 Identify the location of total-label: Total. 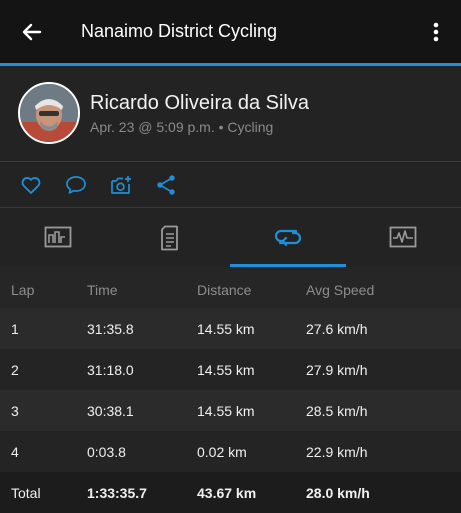
(26, 493).